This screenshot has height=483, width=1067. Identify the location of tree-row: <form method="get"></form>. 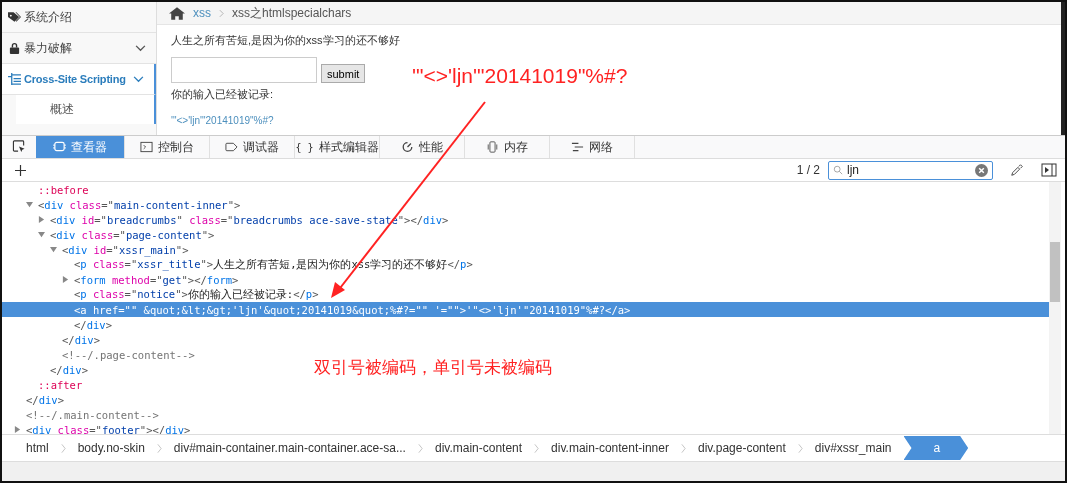
(120, 279).